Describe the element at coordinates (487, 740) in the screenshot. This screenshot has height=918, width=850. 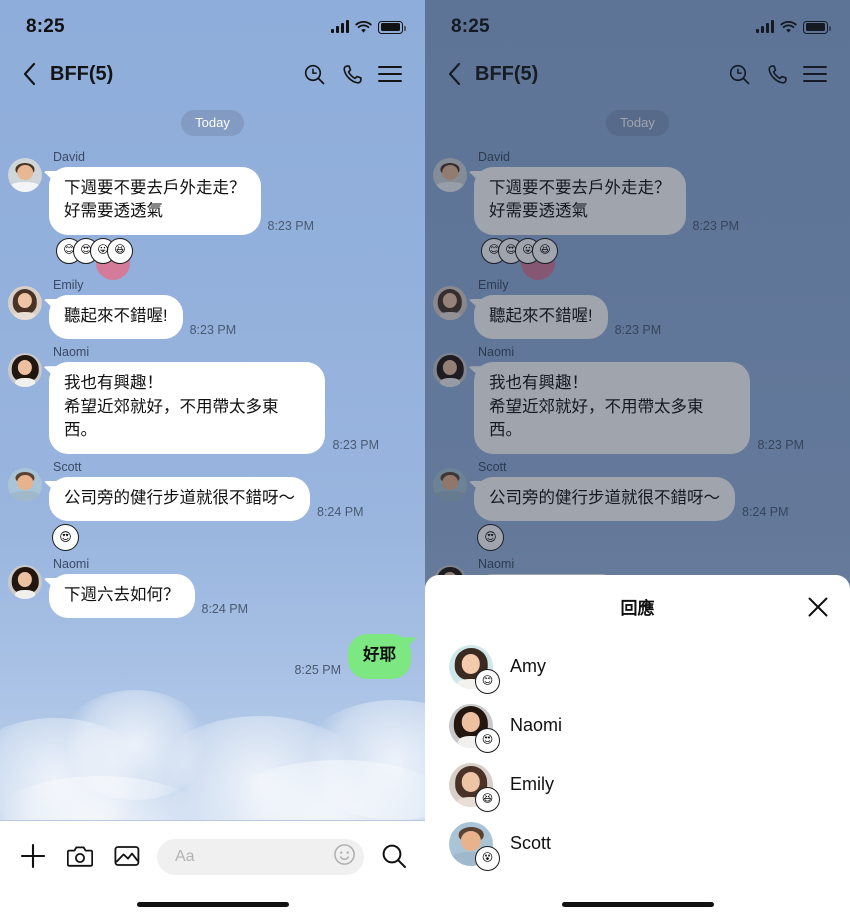
I see `reaction-badge: 😍` at that location.